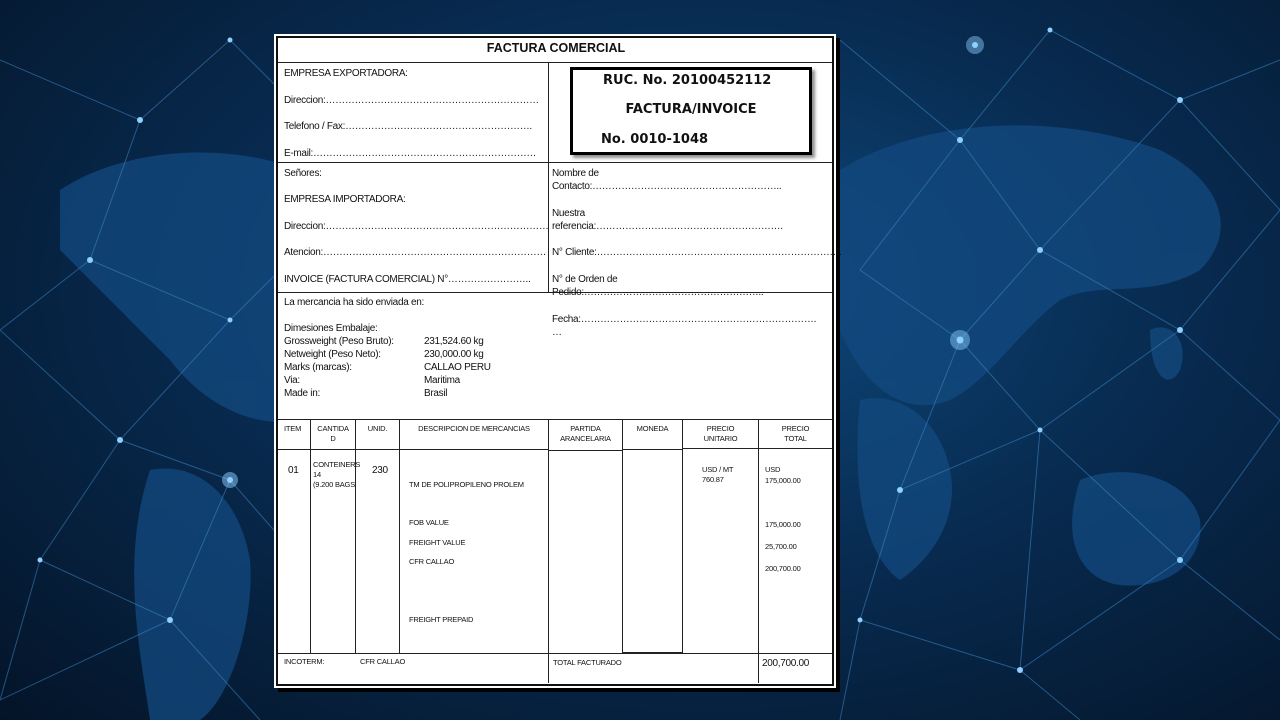 Image resolution: width=1280 pixels, height=720 pixels. I want to click on made-in-value: Brasil, so click(436, 393).